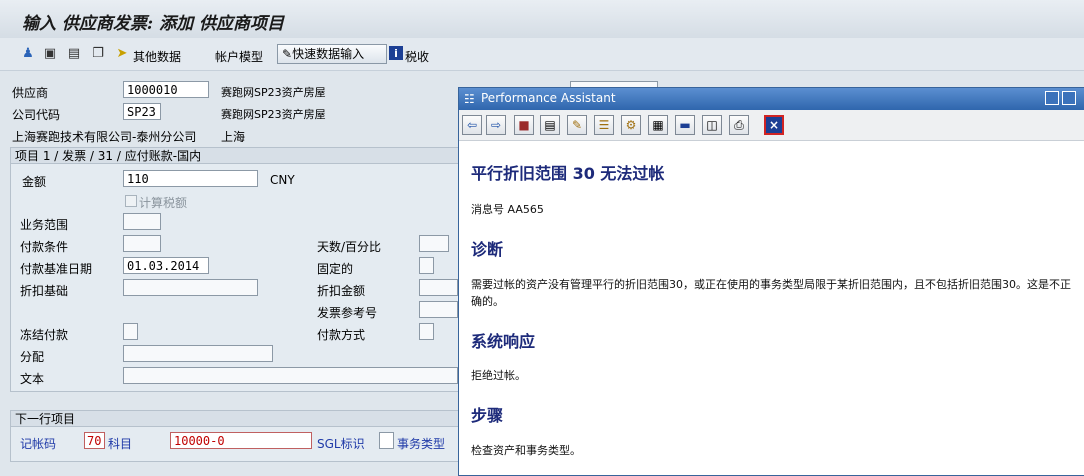  Describe the element at coordinates (98, 53) in the screenshot. I see `copy-icon: ❐` at that location.